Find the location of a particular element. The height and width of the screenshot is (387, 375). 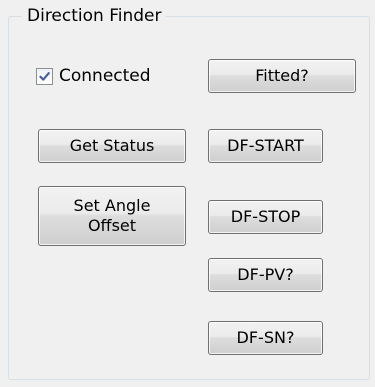

get-status-button: Get Status is located at coordinates (112, 146).